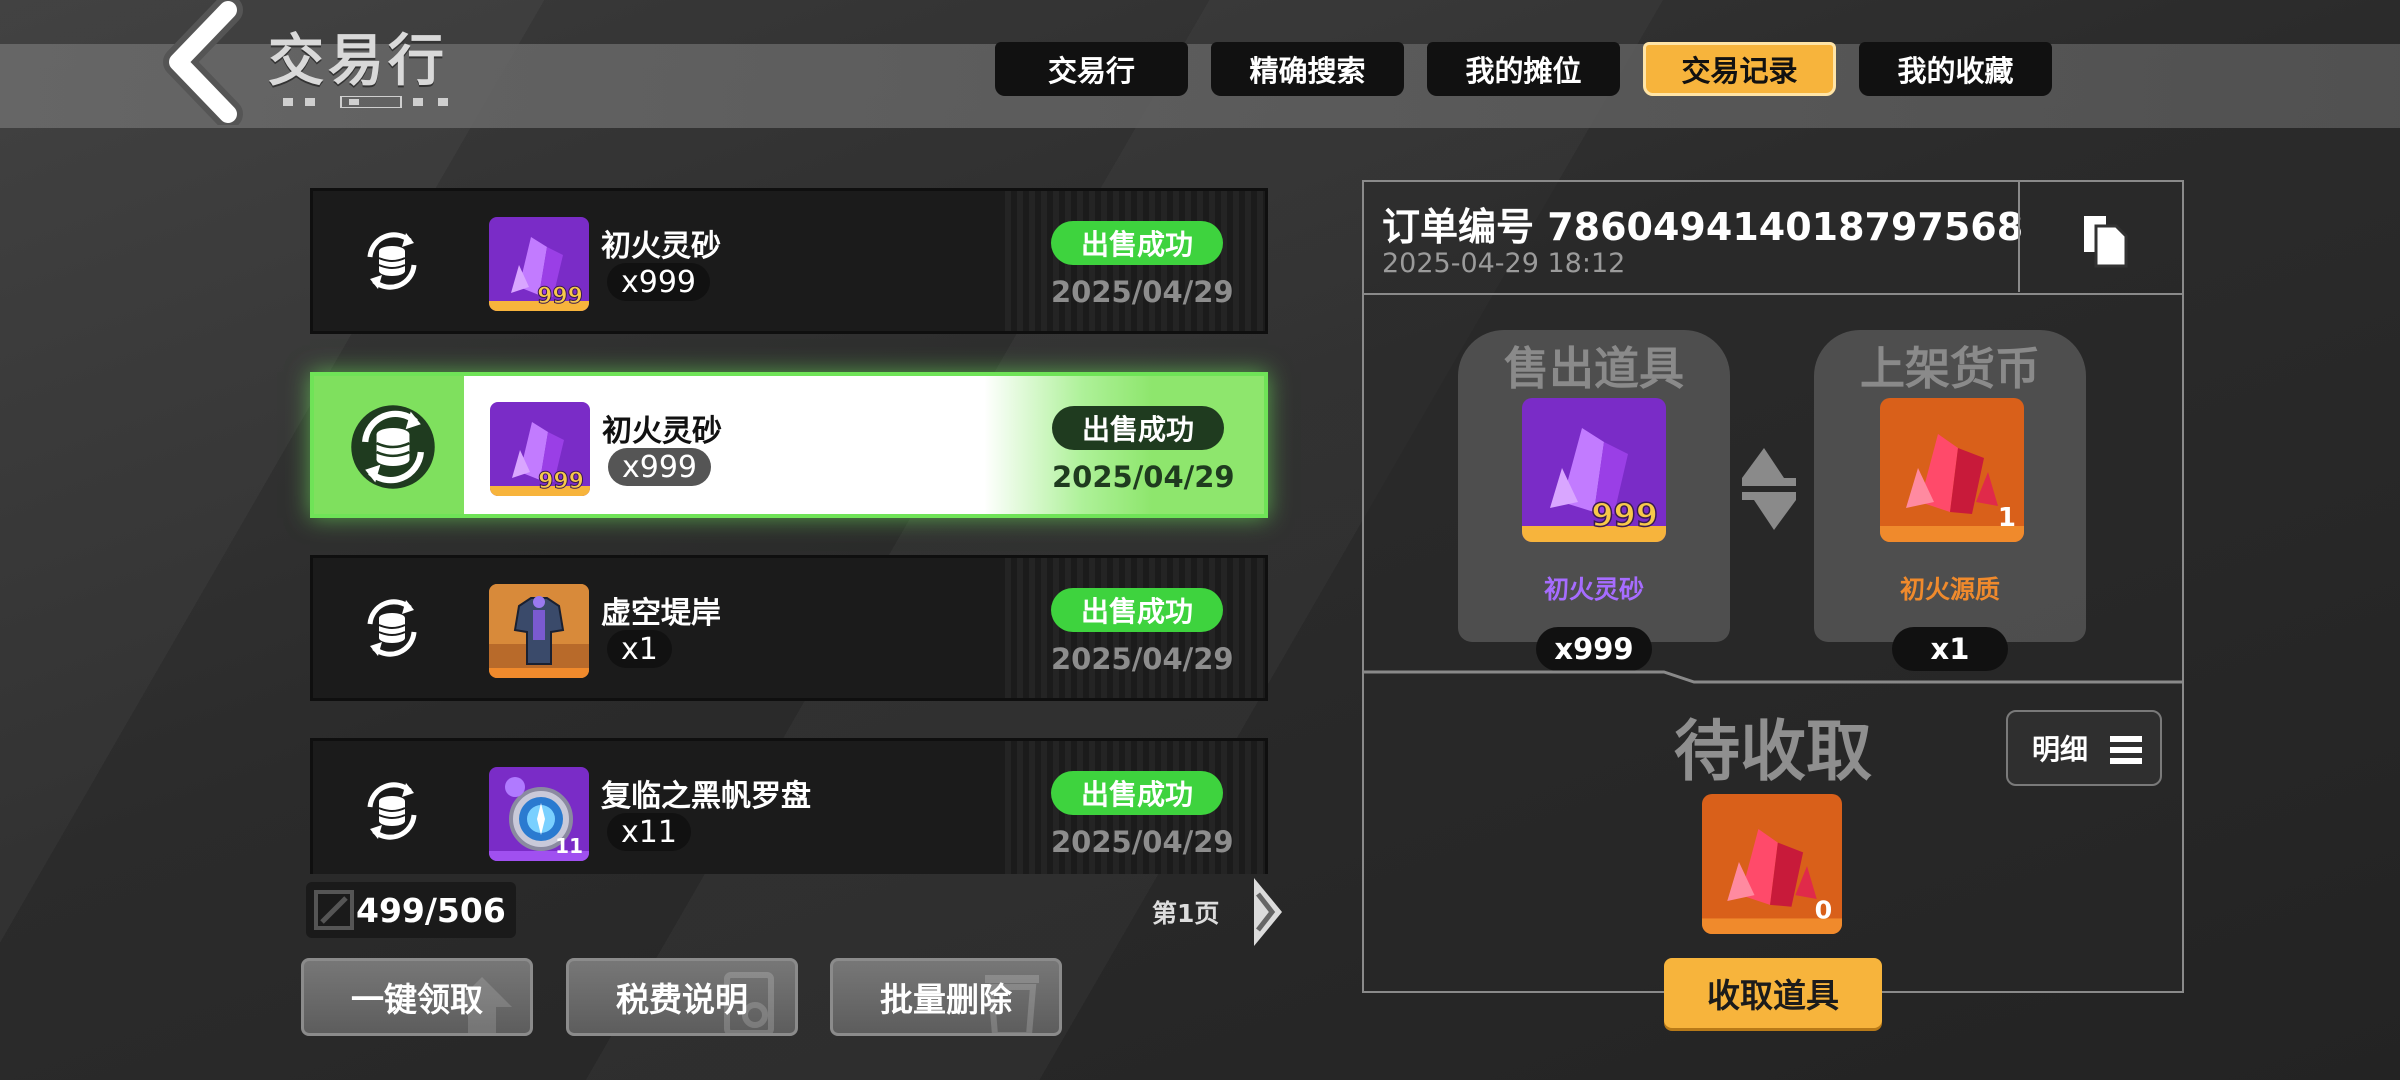 The image size is (2400, 1080). Describe the element at coordinates (365, 102) in the screenshot. I see `title-decoration` at that location.